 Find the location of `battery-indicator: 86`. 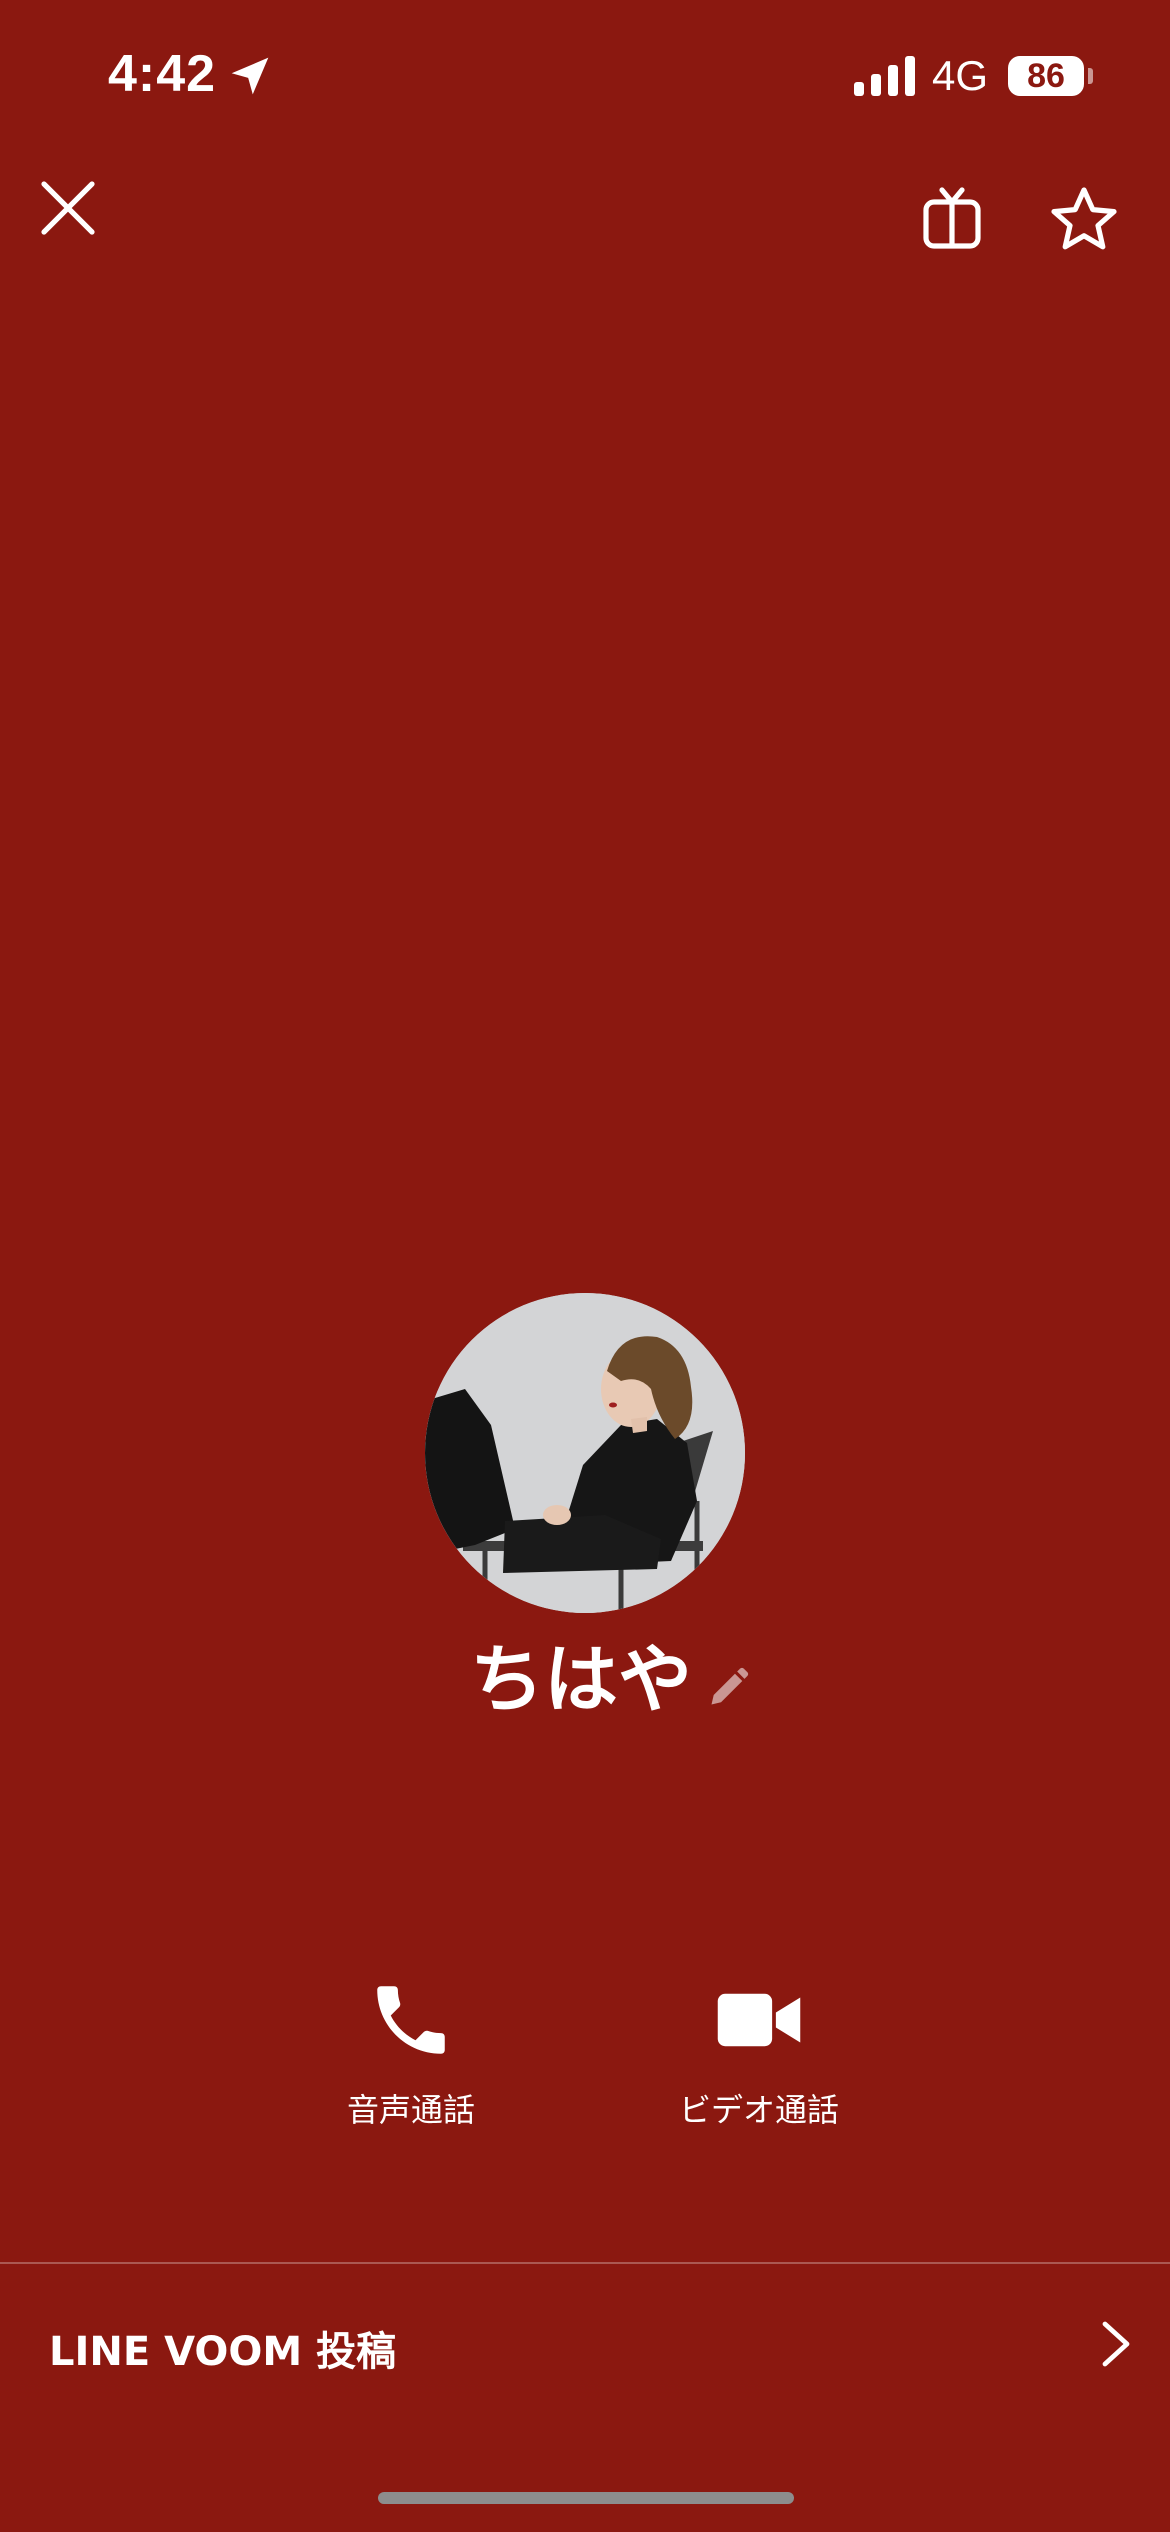

battery-indicator: 86 is located at coordinates (1046, 76).